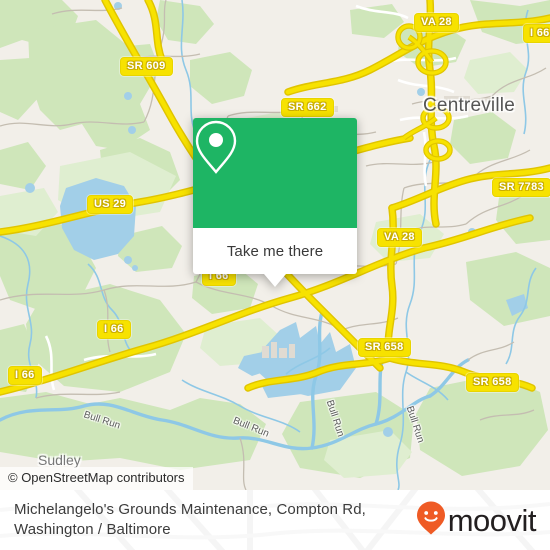 The width and height of the screenshot is (550, 550). I want to click on popup-pointer-tail, so click(275, 280).